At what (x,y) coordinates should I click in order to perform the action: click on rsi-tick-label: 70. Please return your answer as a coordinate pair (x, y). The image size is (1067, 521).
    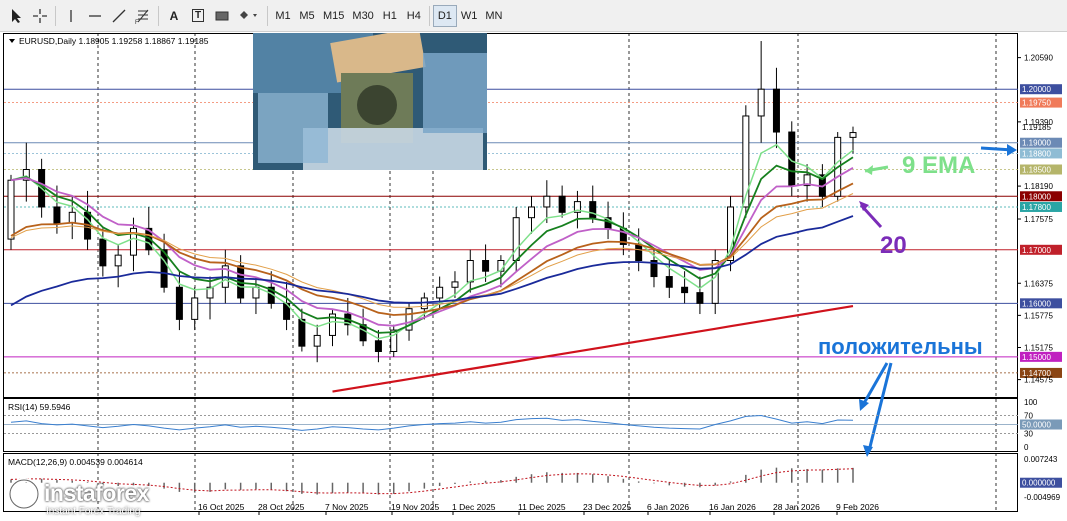
    Looking at the image, I should click on (1028, 416).